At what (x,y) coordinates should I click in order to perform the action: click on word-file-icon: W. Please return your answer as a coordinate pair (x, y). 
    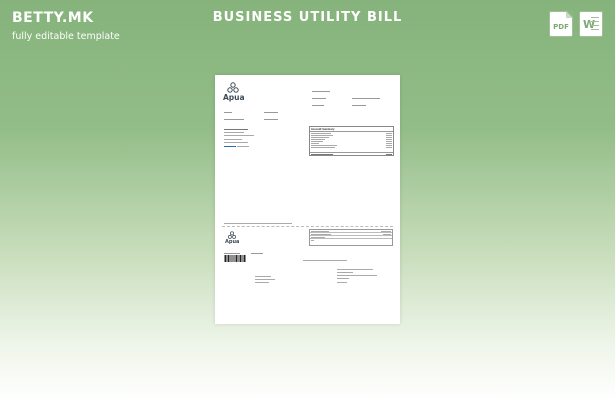
    Looking at the image, I should click on (591, 24).